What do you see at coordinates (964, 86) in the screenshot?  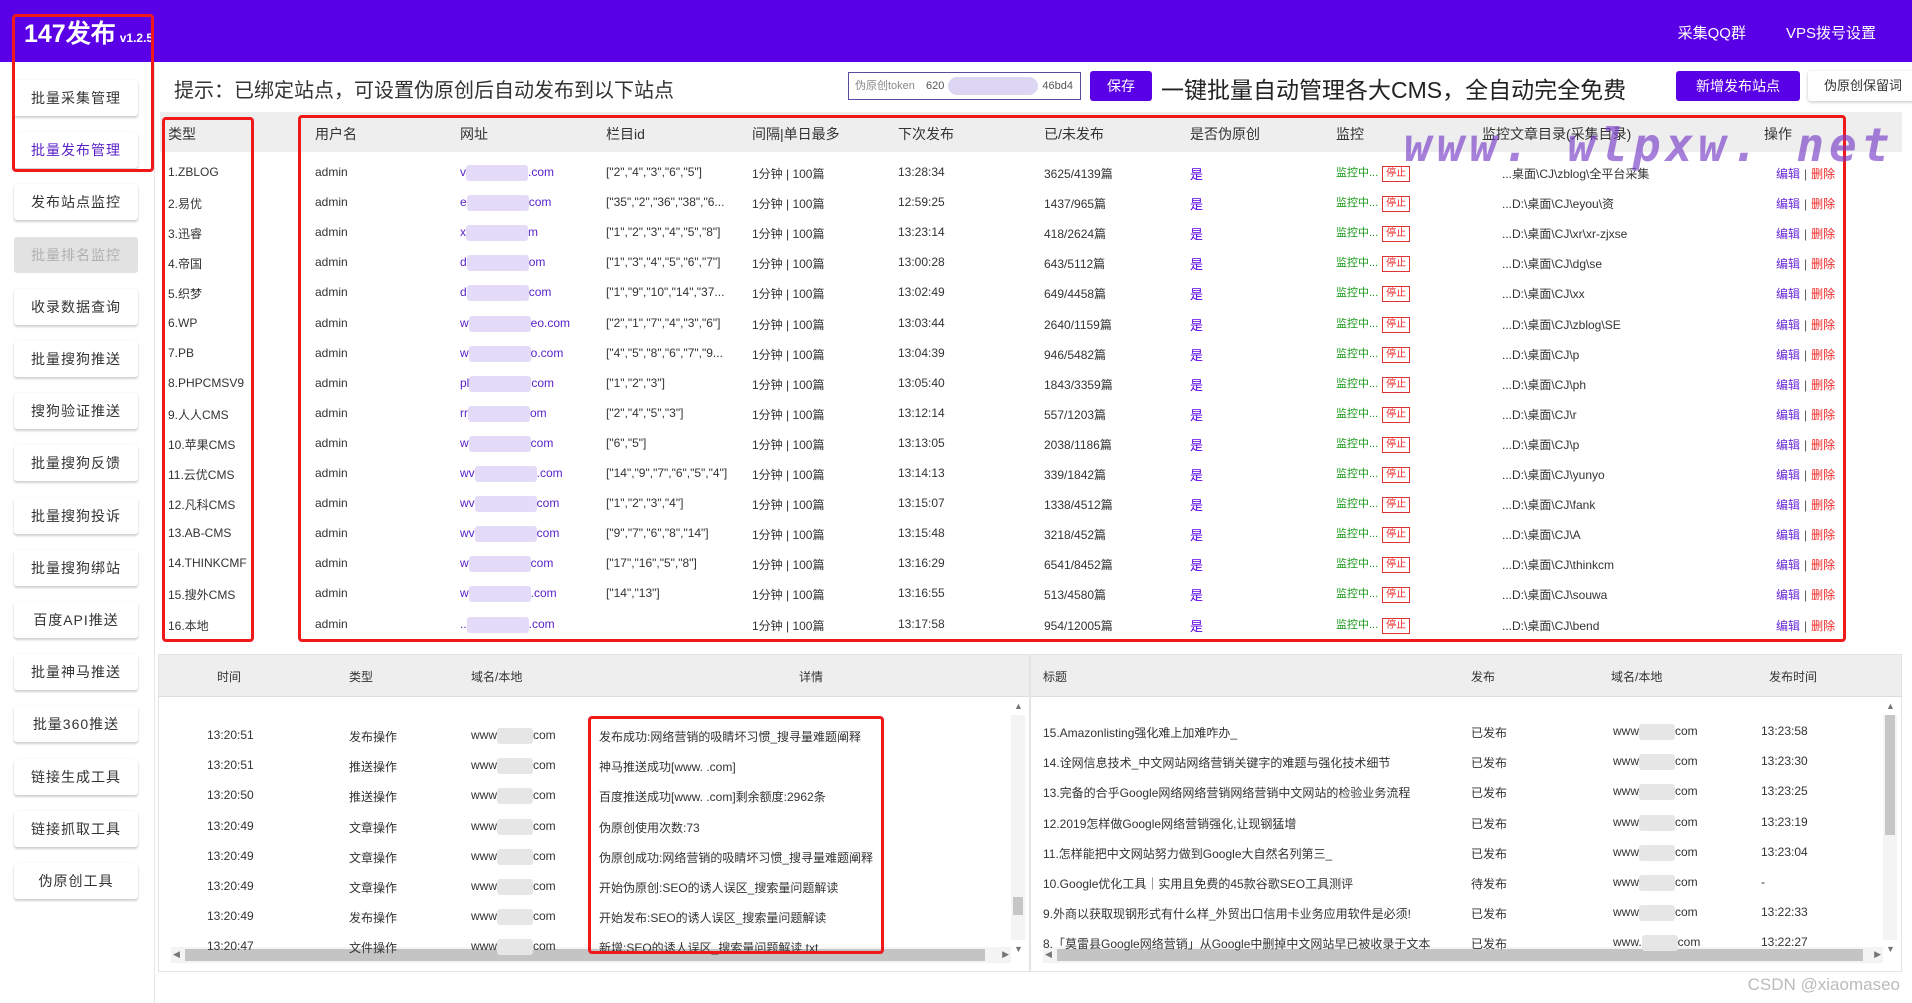 I see `pseudo-token-input: 伪原创token 620 46bd4` at bounding box center [964, 86].